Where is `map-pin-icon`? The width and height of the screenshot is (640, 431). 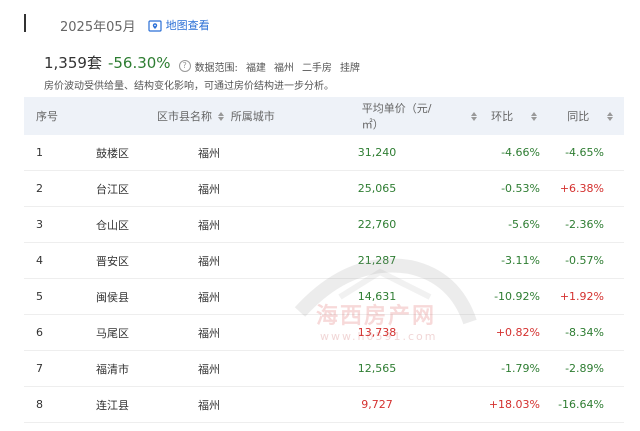
map-pin-icon is located at coordinates (155, 25).